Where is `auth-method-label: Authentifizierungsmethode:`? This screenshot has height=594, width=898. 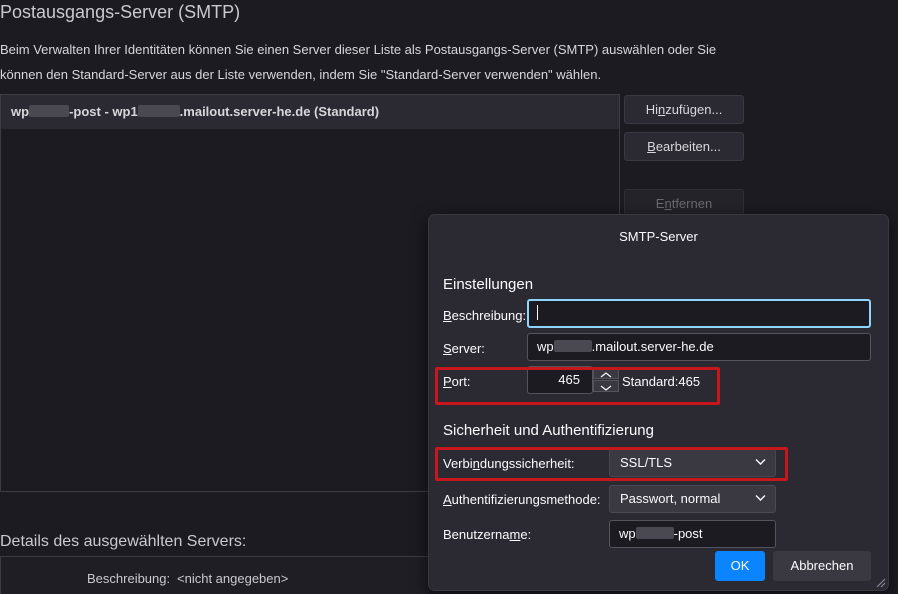 auth-method-label: Authentifizierungsmethode: is located at coordinates (522, 499).